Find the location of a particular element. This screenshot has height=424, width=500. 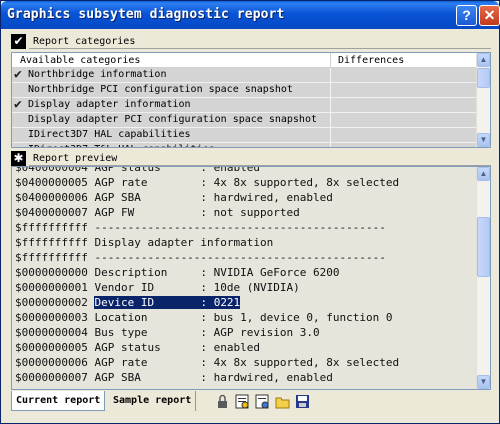

preview-line-text: $0400000006 AGP SBA : hardwired, enabled is located at coordinates (174, 197).